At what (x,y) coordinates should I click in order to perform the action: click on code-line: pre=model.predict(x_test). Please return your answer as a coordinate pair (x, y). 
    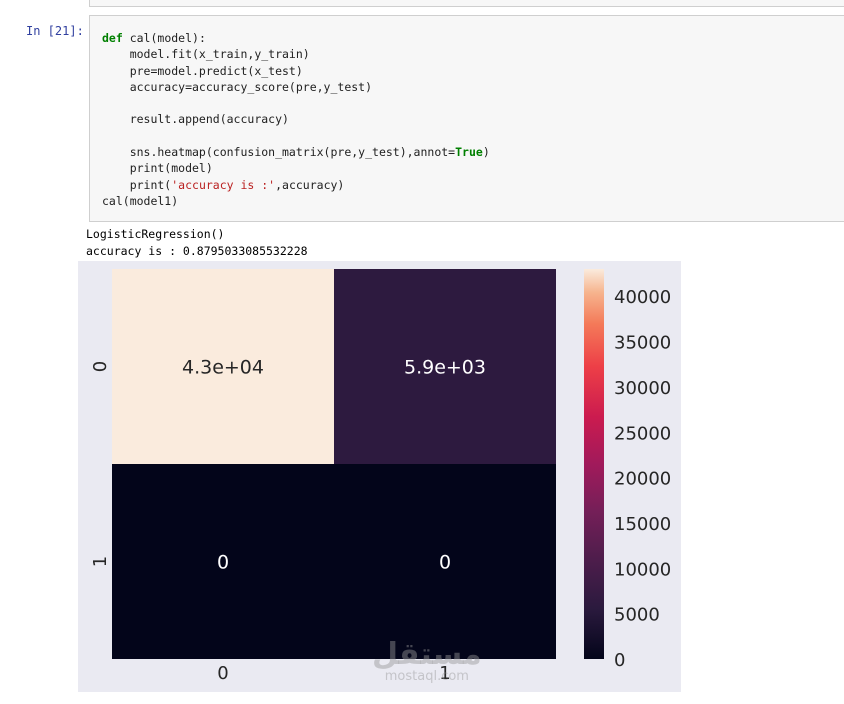
    Looking at the image, I should click on (296, 71).